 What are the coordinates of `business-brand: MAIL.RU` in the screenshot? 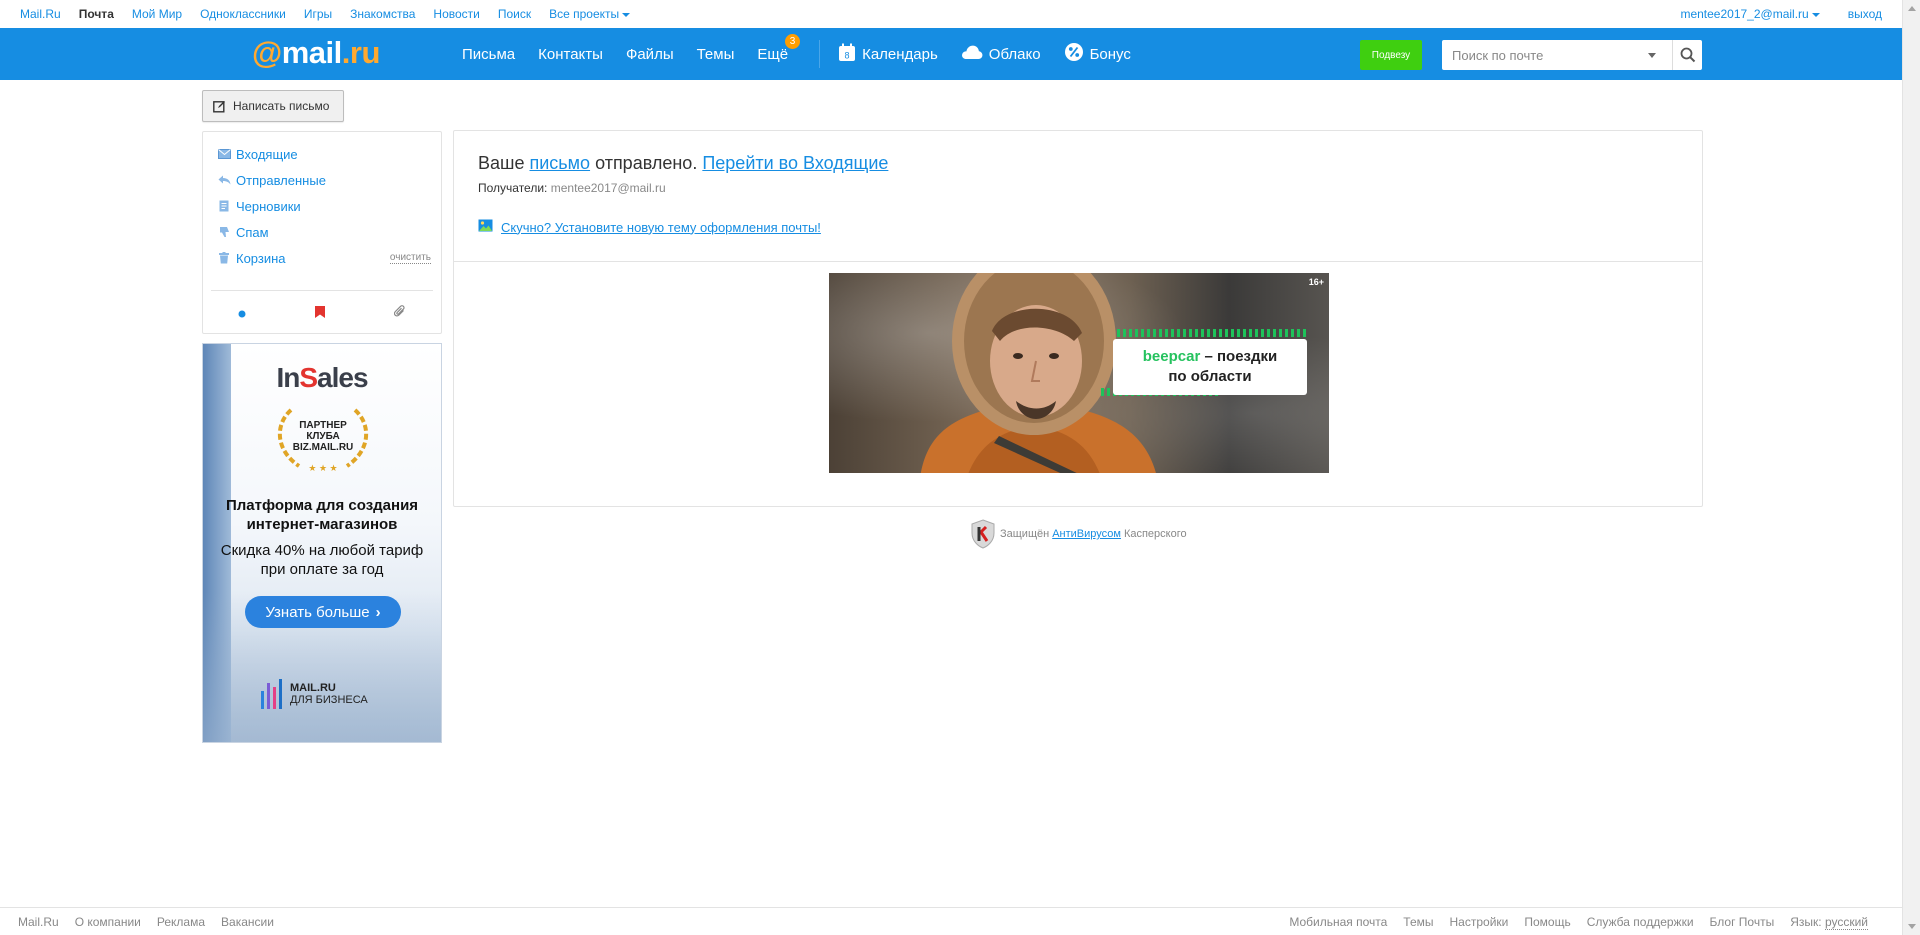 It's located at (313, 688).